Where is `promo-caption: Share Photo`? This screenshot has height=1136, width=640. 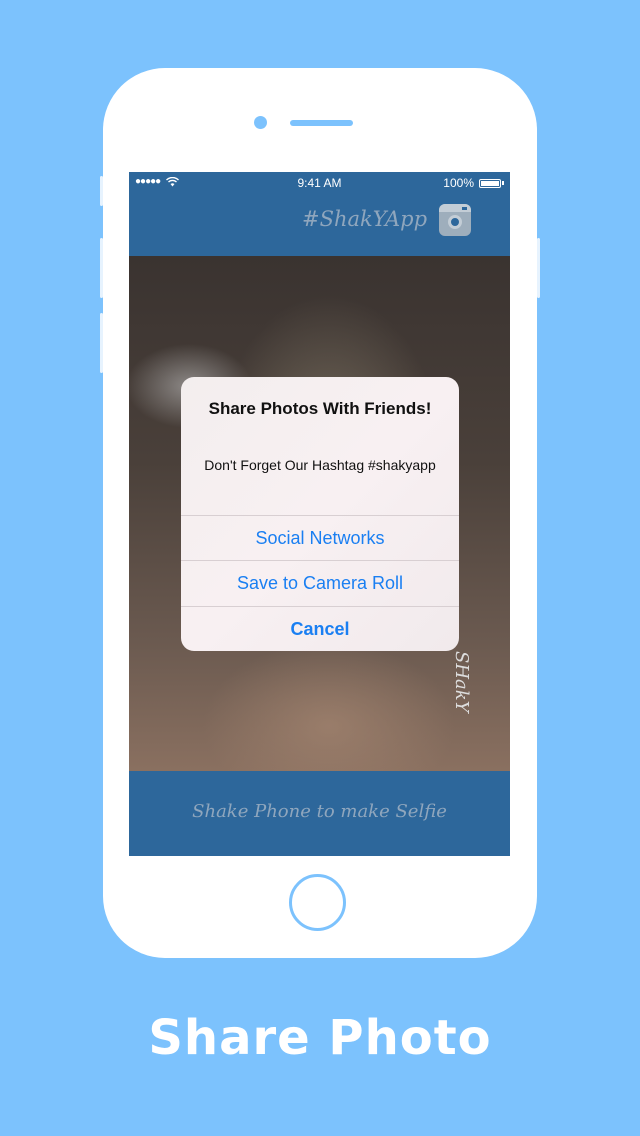 promo-caption: Share Photo is located at coordinates (320, 1038).